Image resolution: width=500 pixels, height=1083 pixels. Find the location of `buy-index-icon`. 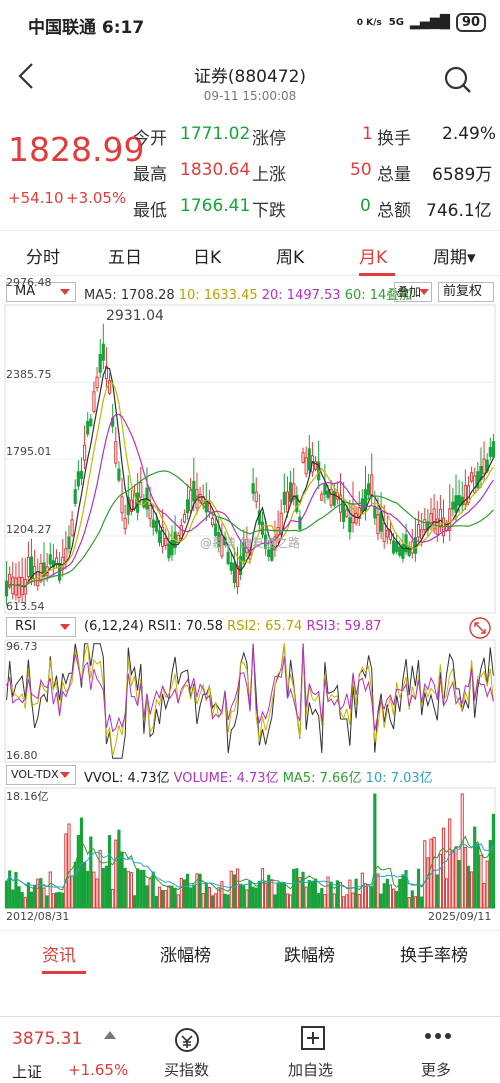

buy-index-icon is located at coordinates (187, 1040).